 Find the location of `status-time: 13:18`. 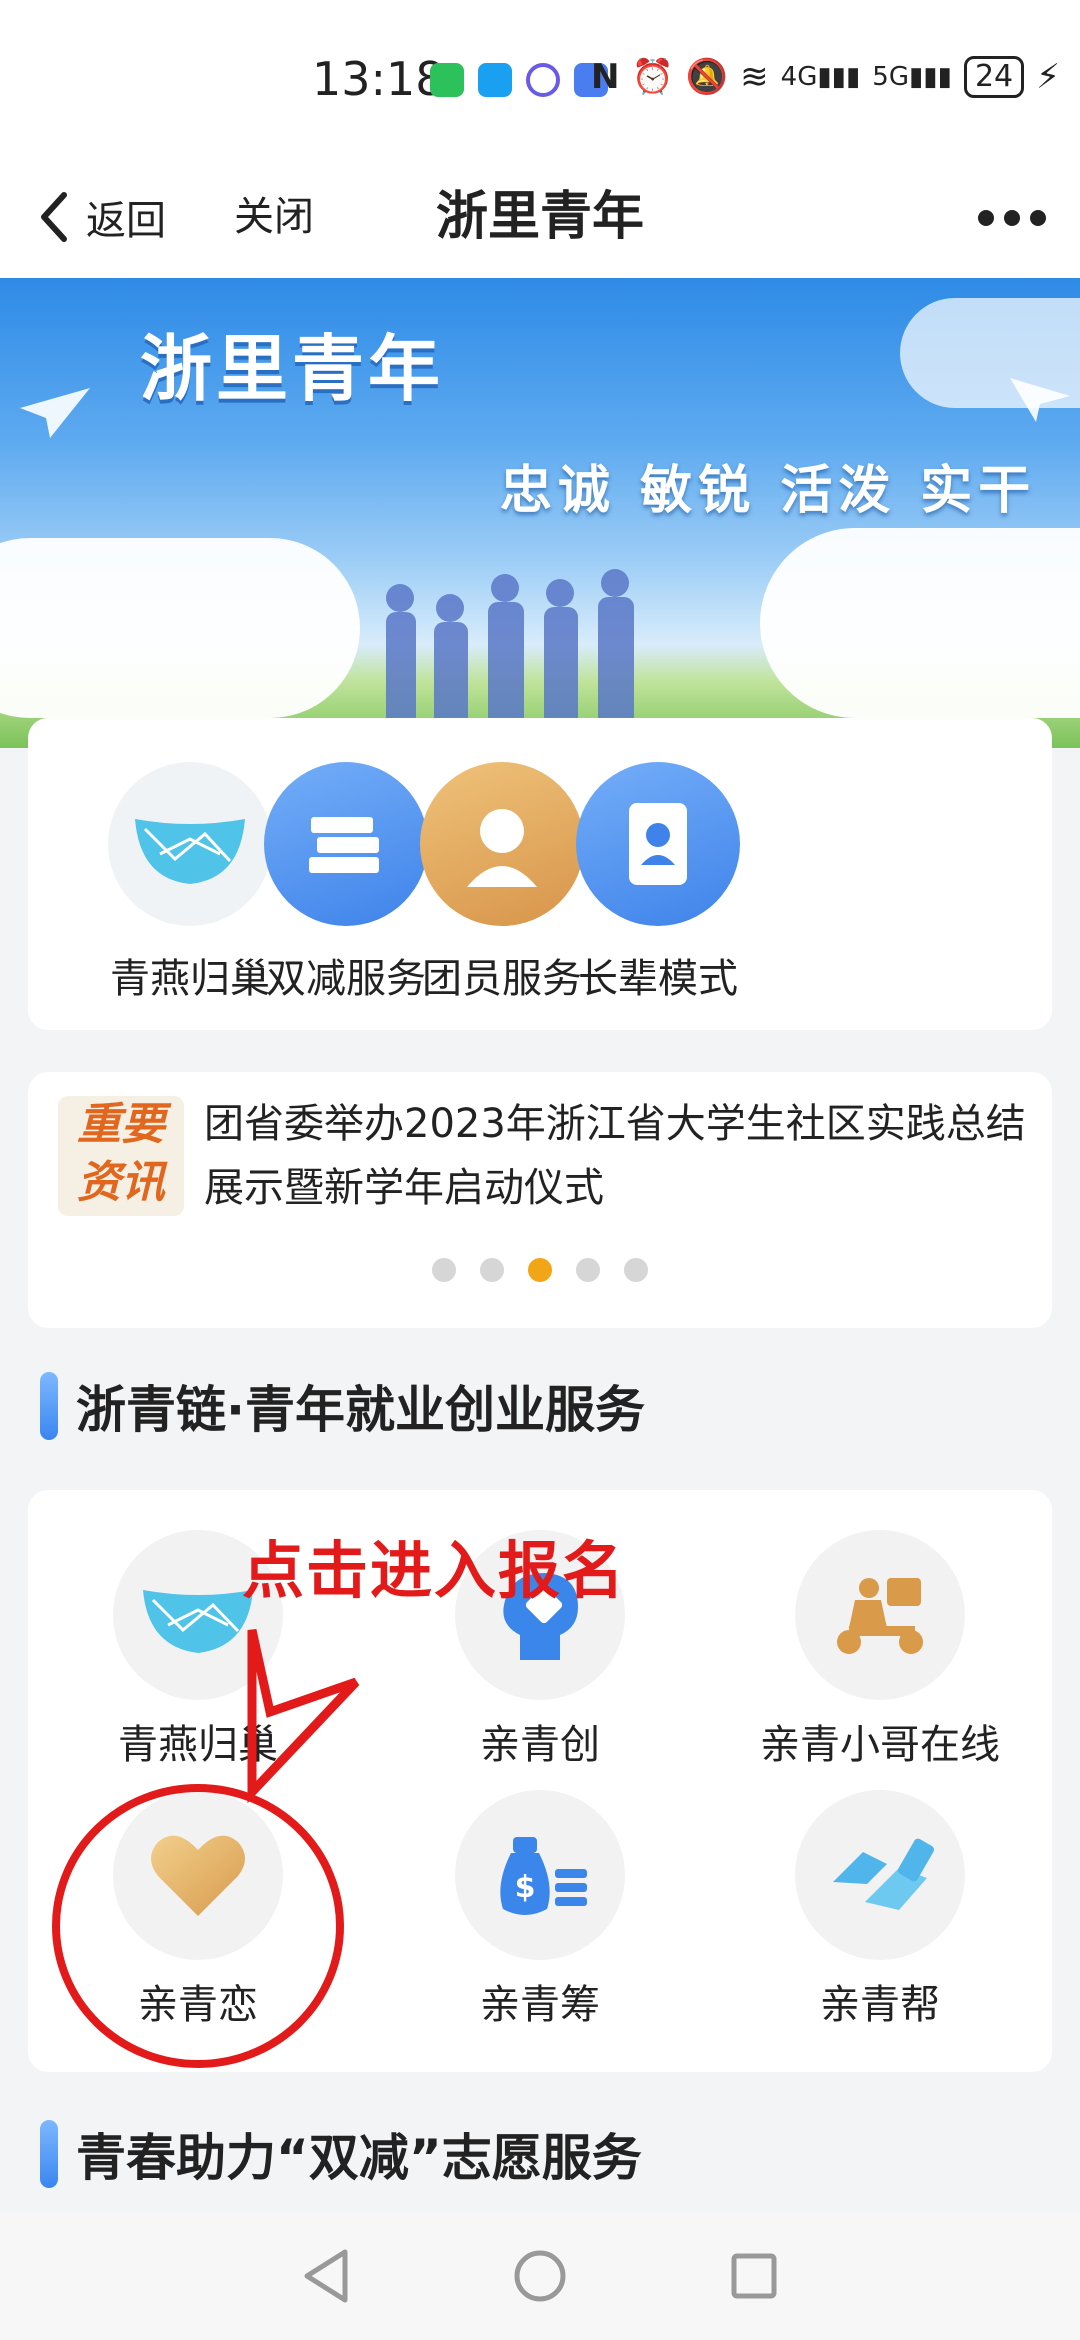

status-time: 13:18 is located at coordinates (378, 79).